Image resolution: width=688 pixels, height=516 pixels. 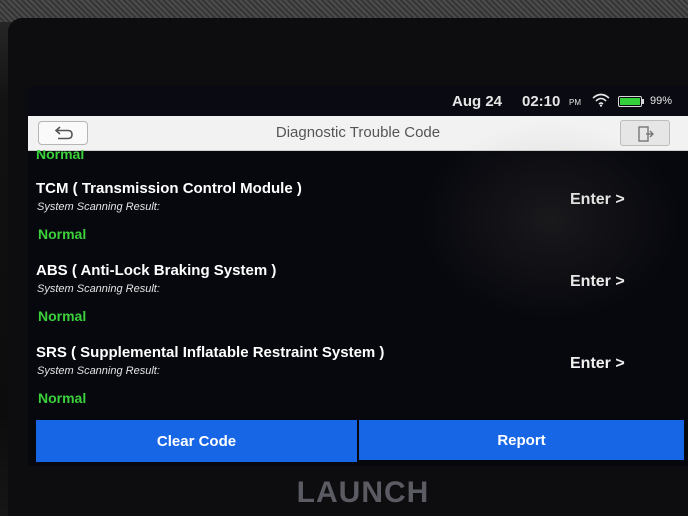 I want to click on status-ampm: PM, so click(x=575, y=102).